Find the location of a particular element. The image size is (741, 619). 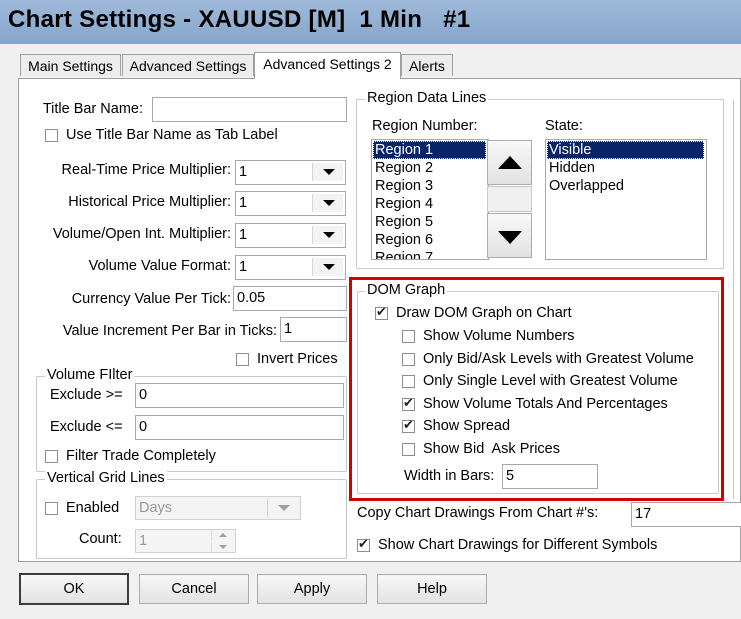

window-title: Chart Settings - XAUUSD [M] 1 Min #1 is located at coordinates (239, 19).